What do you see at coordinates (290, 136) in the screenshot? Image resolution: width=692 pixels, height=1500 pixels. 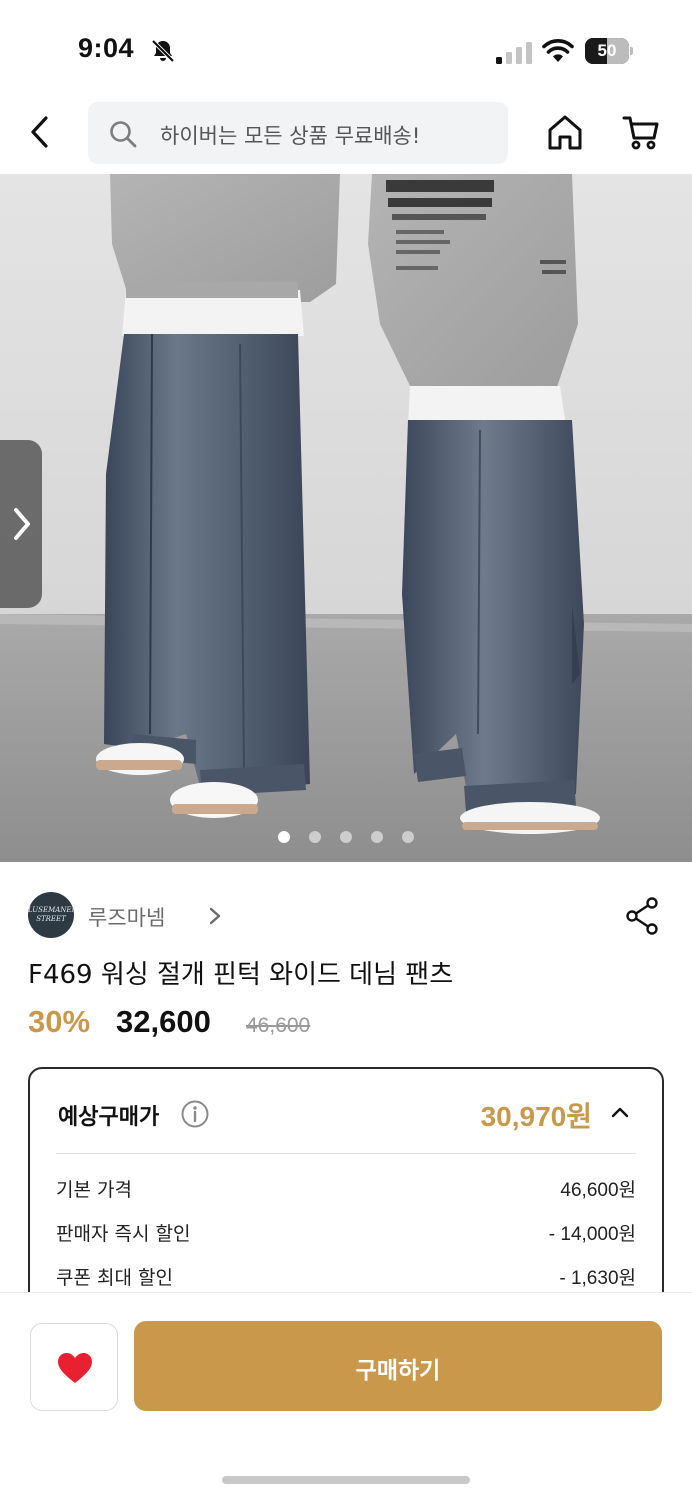 I see `search-placeholder: 하이버는 모든 상품 무료배송!` at bounding box center [290, 136].